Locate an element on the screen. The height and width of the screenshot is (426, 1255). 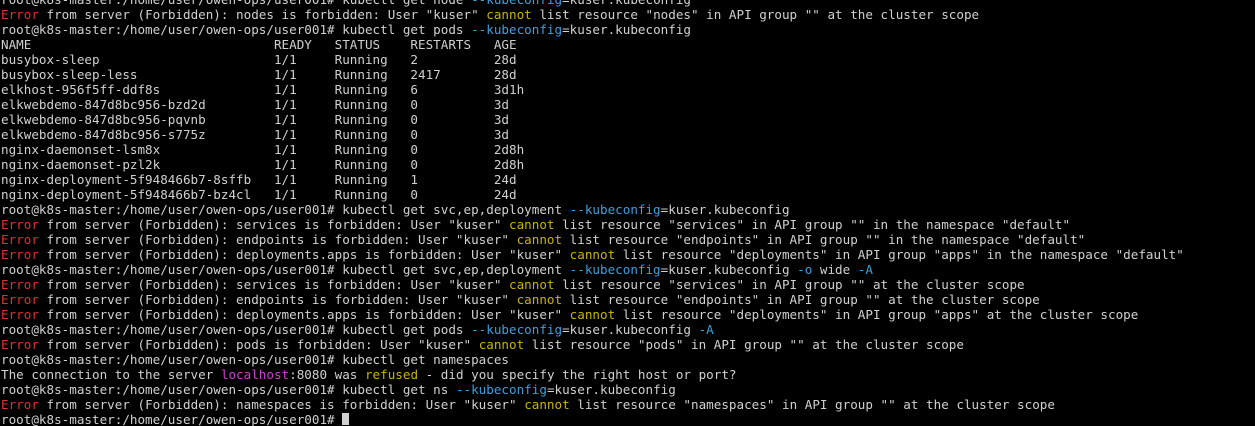
terminal-text-segment: wide is located at coordinates (835, 269).